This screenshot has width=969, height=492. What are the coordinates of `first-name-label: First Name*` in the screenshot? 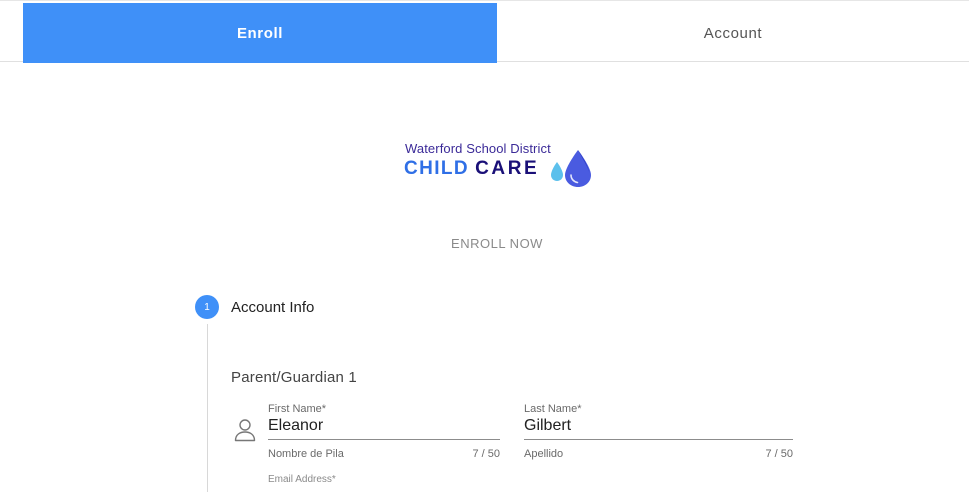 It's located at (297, 409).